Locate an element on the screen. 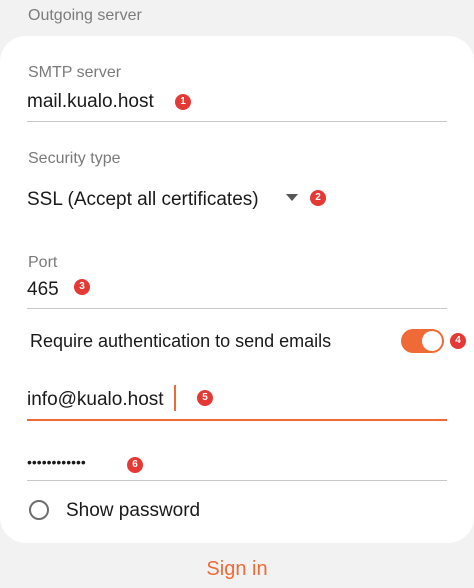 This screenshot has height=588, width=474. annotation-badge-6: 6 is located at coordinates (135, 465).